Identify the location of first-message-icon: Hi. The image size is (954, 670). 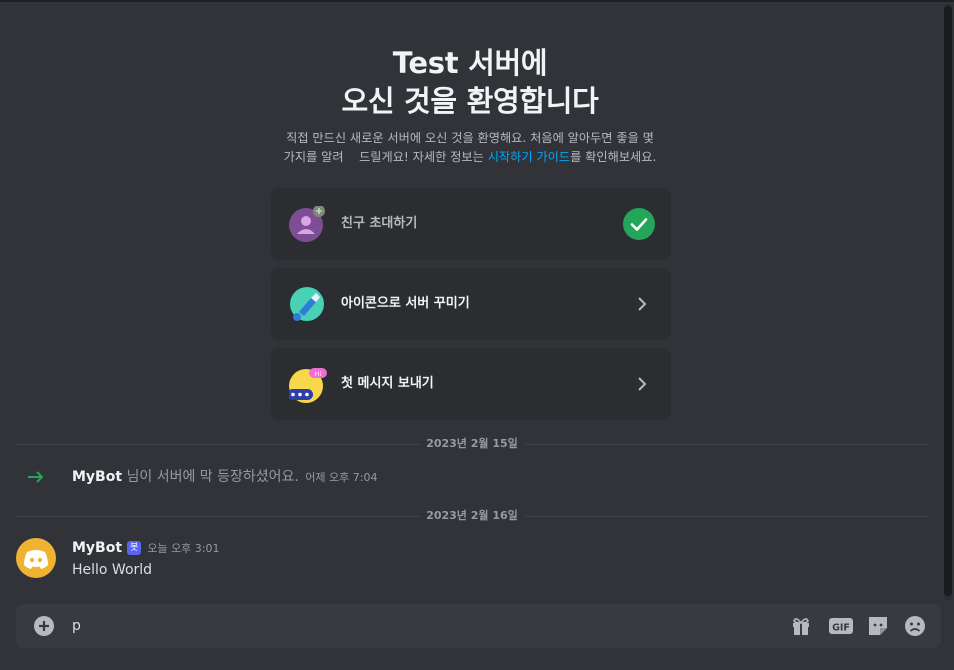
(307, 384).